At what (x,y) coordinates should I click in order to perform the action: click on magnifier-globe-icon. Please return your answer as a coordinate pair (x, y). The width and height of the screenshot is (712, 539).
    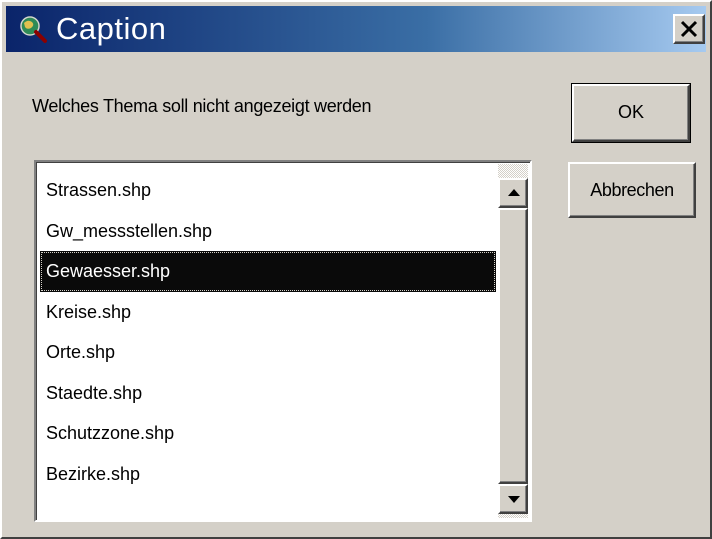
    Looking at the image, I should click on (33, 29).